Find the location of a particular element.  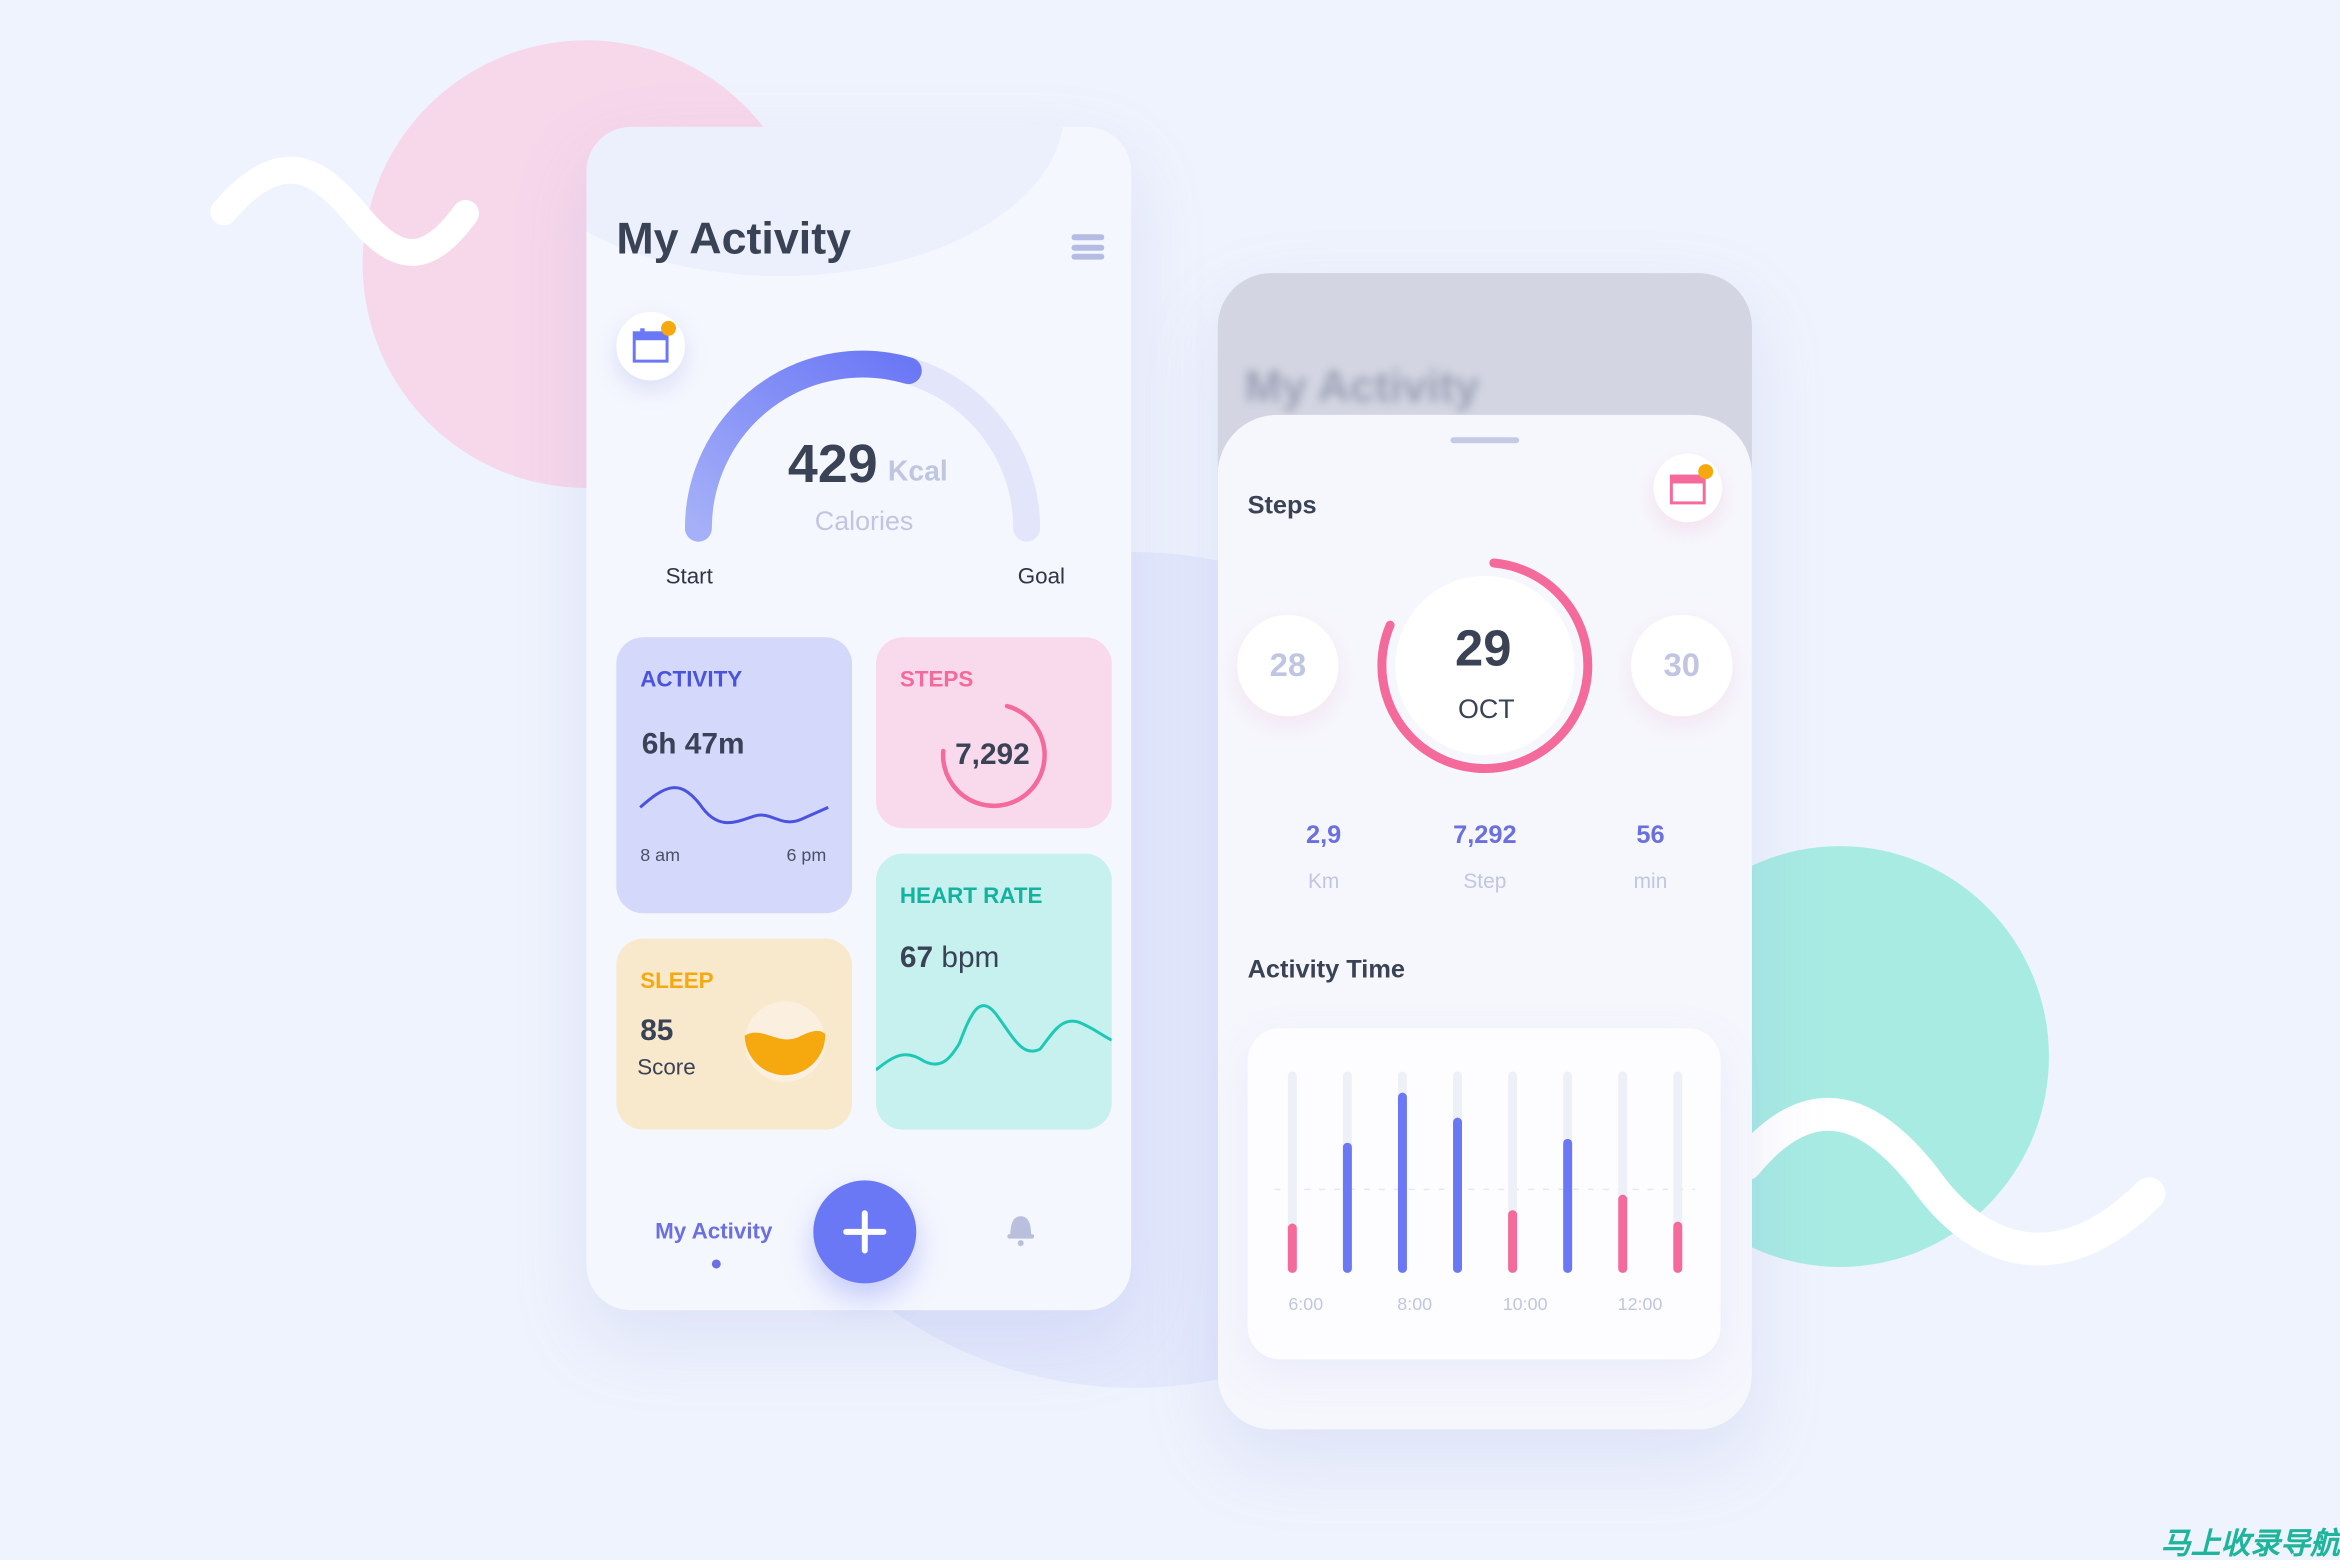

steps-card: STEPS 7,292 is located at coordinates (993, 733).